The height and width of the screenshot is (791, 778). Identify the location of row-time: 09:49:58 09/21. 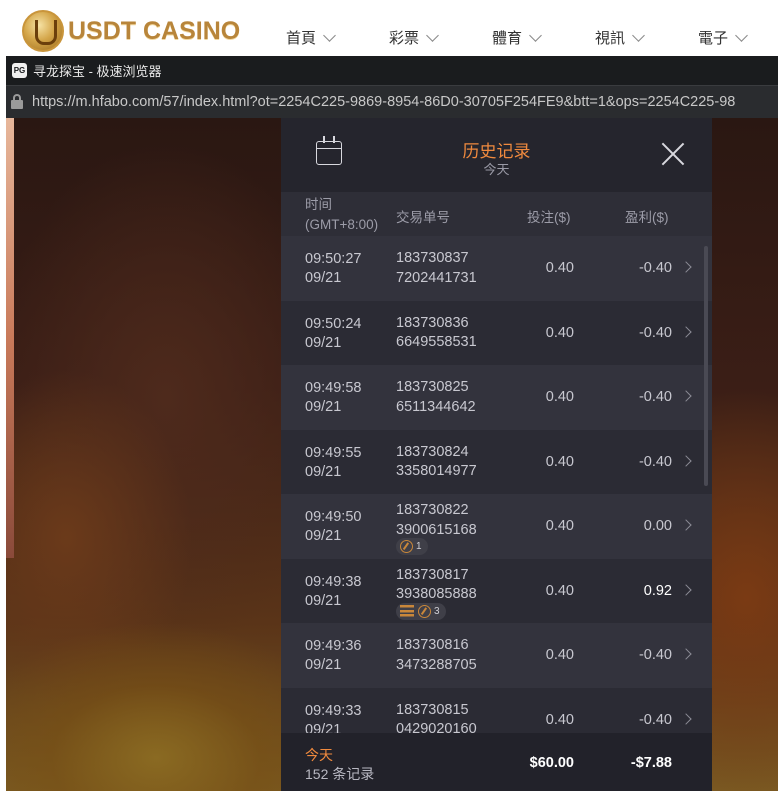
(333, 398).